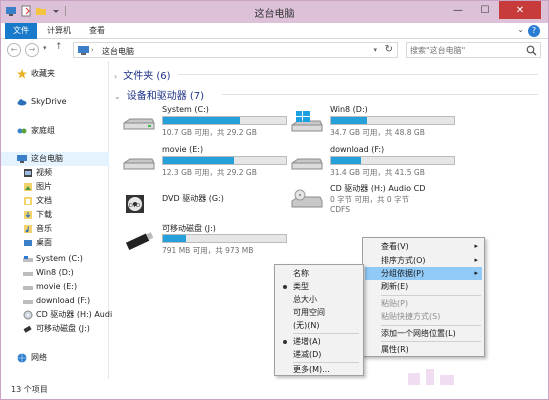  What do you see at coordinates (377, 172) in the screenshot?
I see `drive-space-text: 31.4 GB 可用，共 41.5 GB` at bounding box center [377, 172].